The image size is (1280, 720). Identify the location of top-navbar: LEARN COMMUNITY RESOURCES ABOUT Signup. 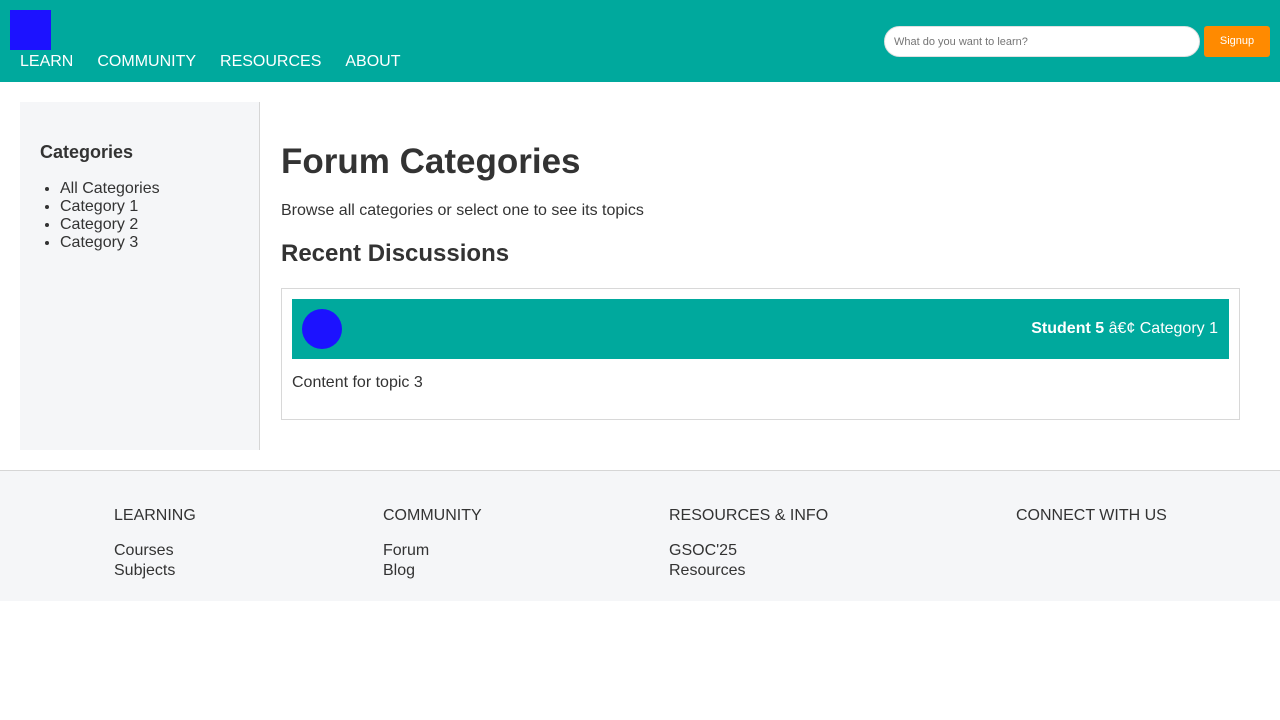
(640, 41).